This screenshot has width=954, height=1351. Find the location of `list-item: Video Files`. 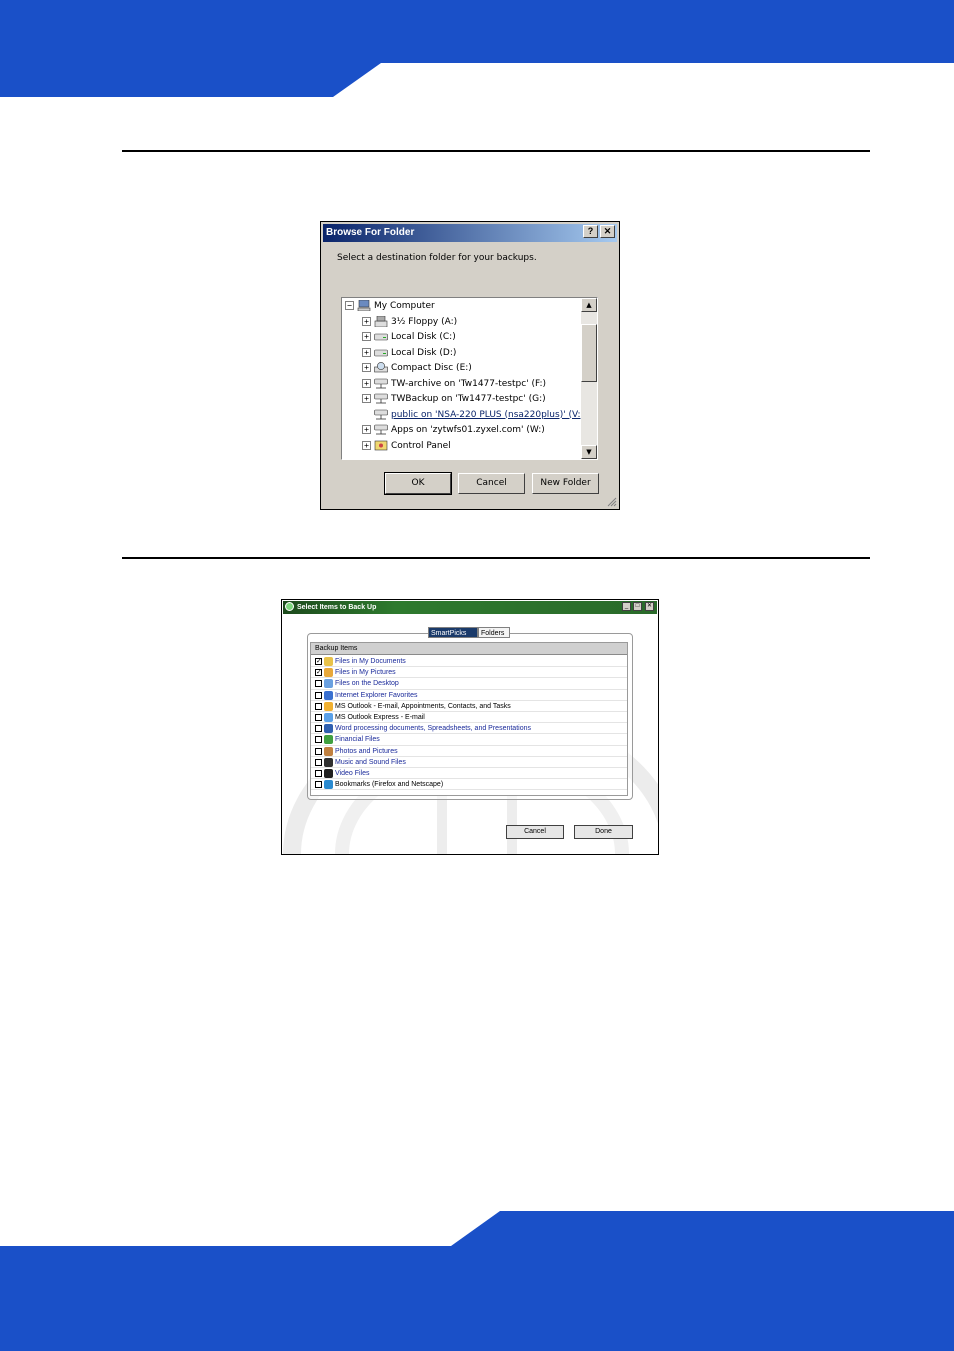

list-item: Video Files is located at coordinates (469, 774).